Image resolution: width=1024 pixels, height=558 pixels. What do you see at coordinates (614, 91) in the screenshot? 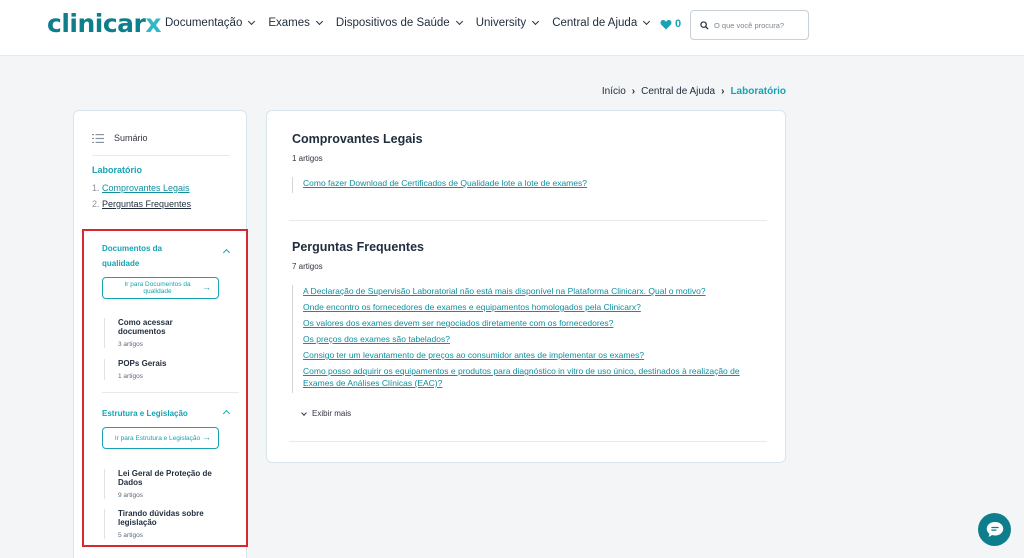
I see `breadcrumb-inicio: Início` at bounding box center [614, 91].